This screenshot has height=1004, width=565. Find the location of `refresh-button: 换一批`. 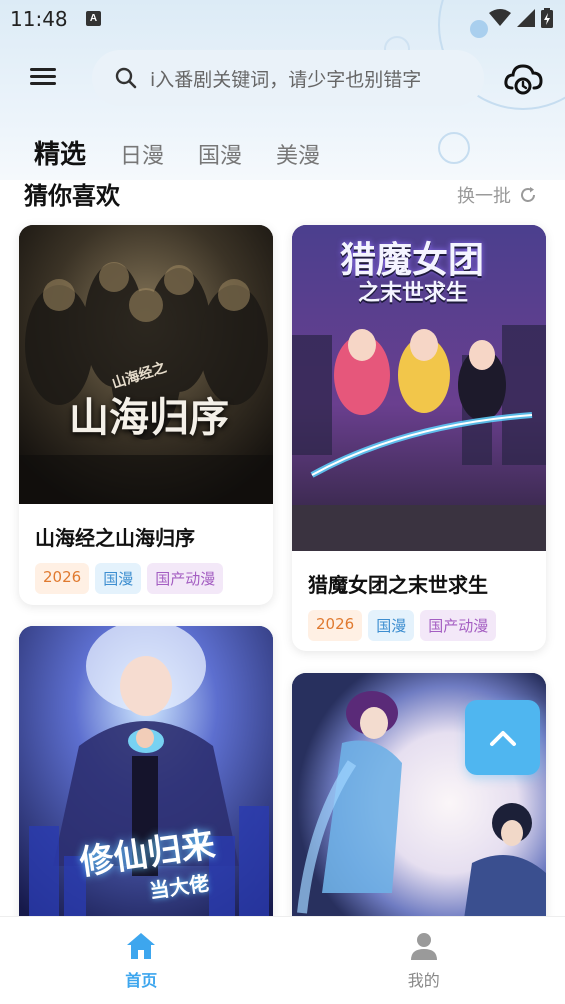

refresh-button: 换一批 is located at coordinates (497, 195).